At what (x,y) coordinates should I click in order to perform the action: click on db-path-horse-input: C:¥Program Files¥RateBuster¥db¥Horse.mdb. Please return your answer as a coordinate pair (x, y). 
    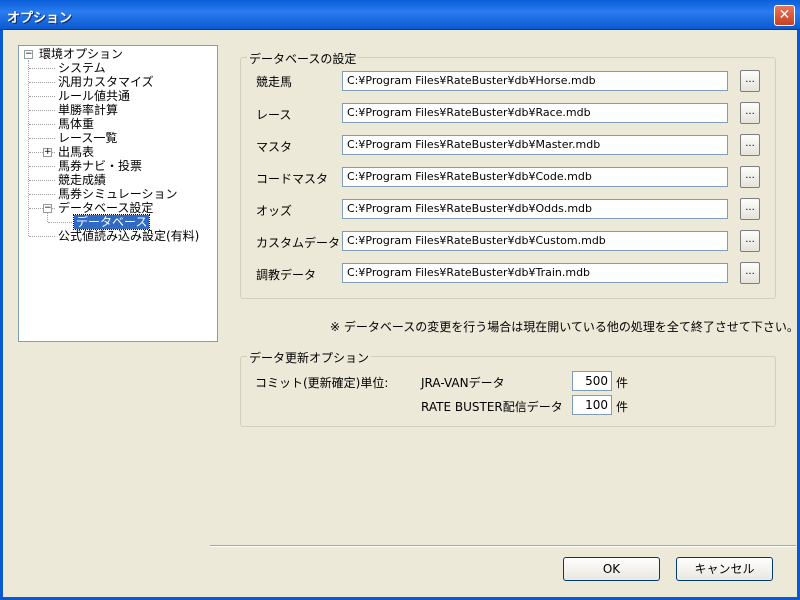
    Looking at the image, I should click on (535, 81).